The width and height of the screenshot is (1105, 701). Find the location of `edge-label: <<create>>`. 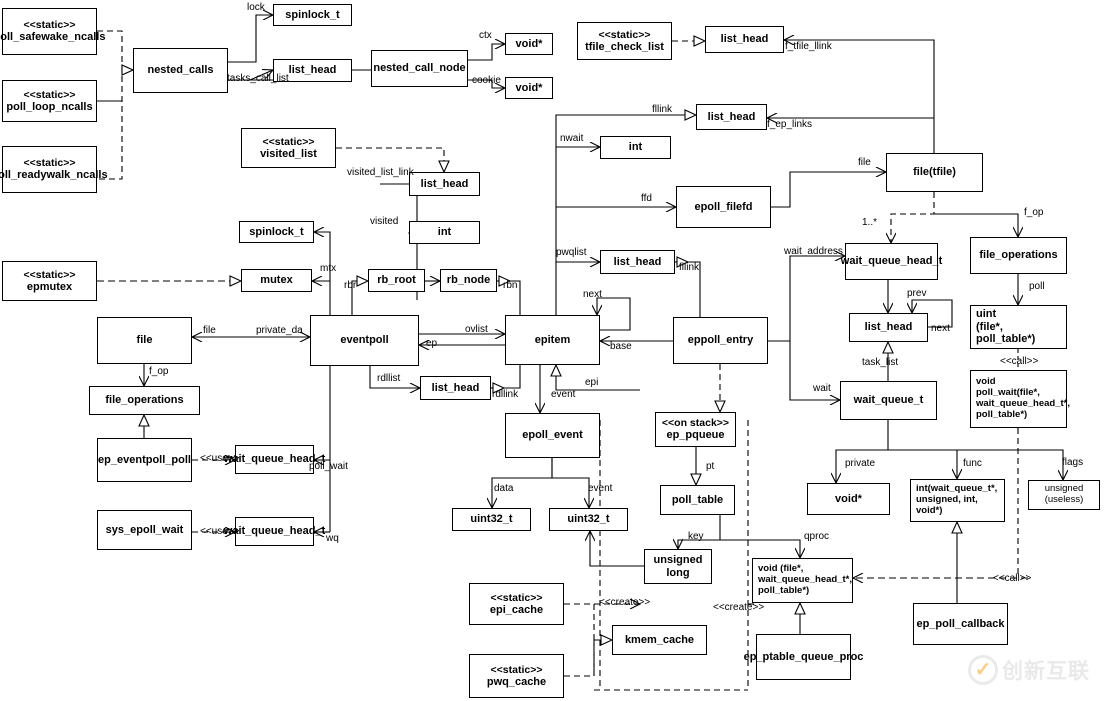

edge-label: <<create>> is located at coordinates (739, 607).